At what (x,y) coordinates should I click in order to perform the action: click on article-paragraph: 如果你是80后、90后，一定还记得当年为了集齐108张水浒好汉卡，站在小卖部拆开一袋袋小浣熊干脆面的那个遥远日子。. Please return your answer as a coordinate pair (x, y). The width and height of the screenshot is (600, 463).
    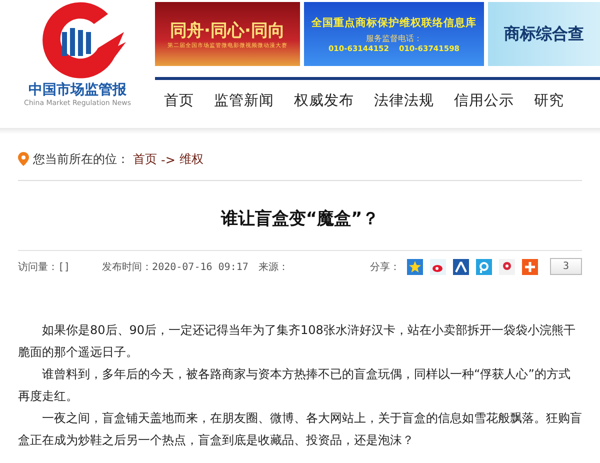
    Looking at the image, I should click on (297, 341).